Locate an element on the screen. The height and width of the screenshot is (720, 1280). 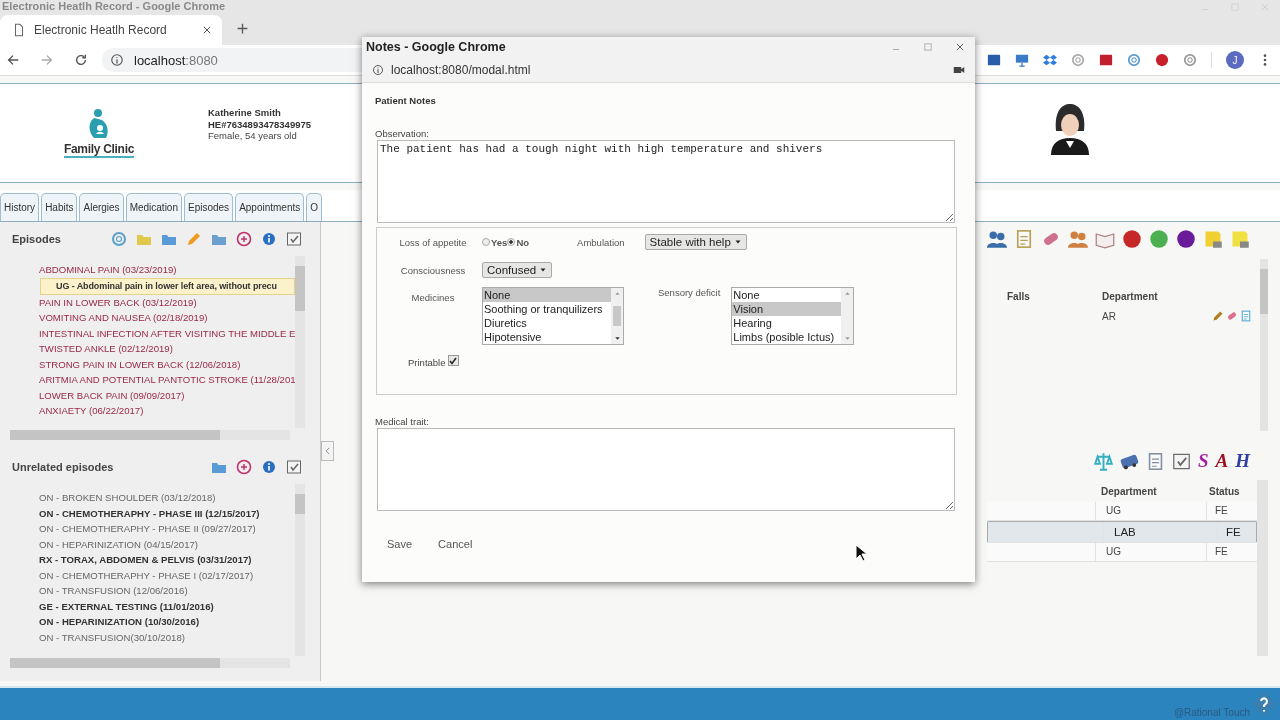
ambulation-dropdown: Stable with help is located at coordinates (695, 242).